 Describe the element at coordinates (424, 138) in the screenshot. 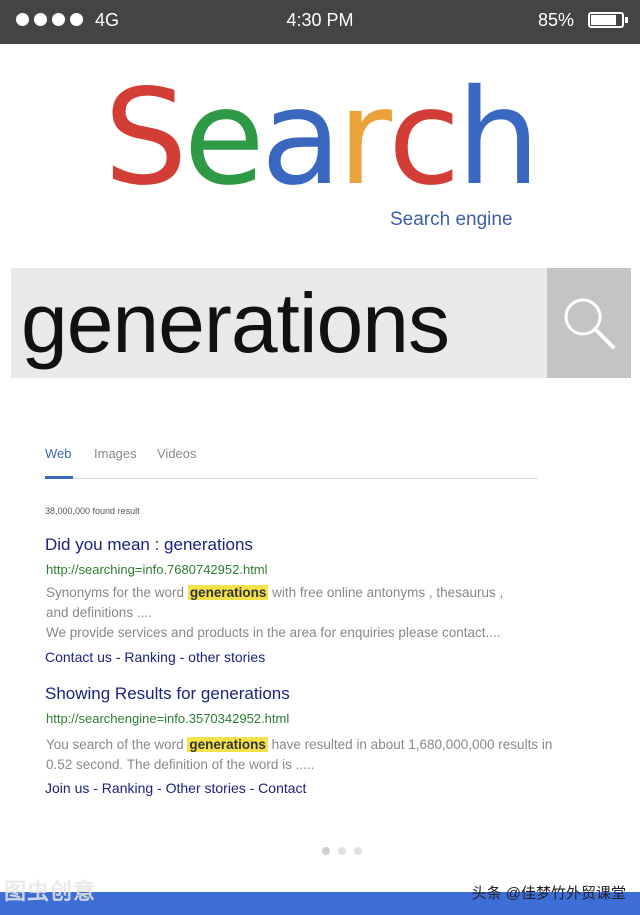

I see `logo-letter: c` at that location.